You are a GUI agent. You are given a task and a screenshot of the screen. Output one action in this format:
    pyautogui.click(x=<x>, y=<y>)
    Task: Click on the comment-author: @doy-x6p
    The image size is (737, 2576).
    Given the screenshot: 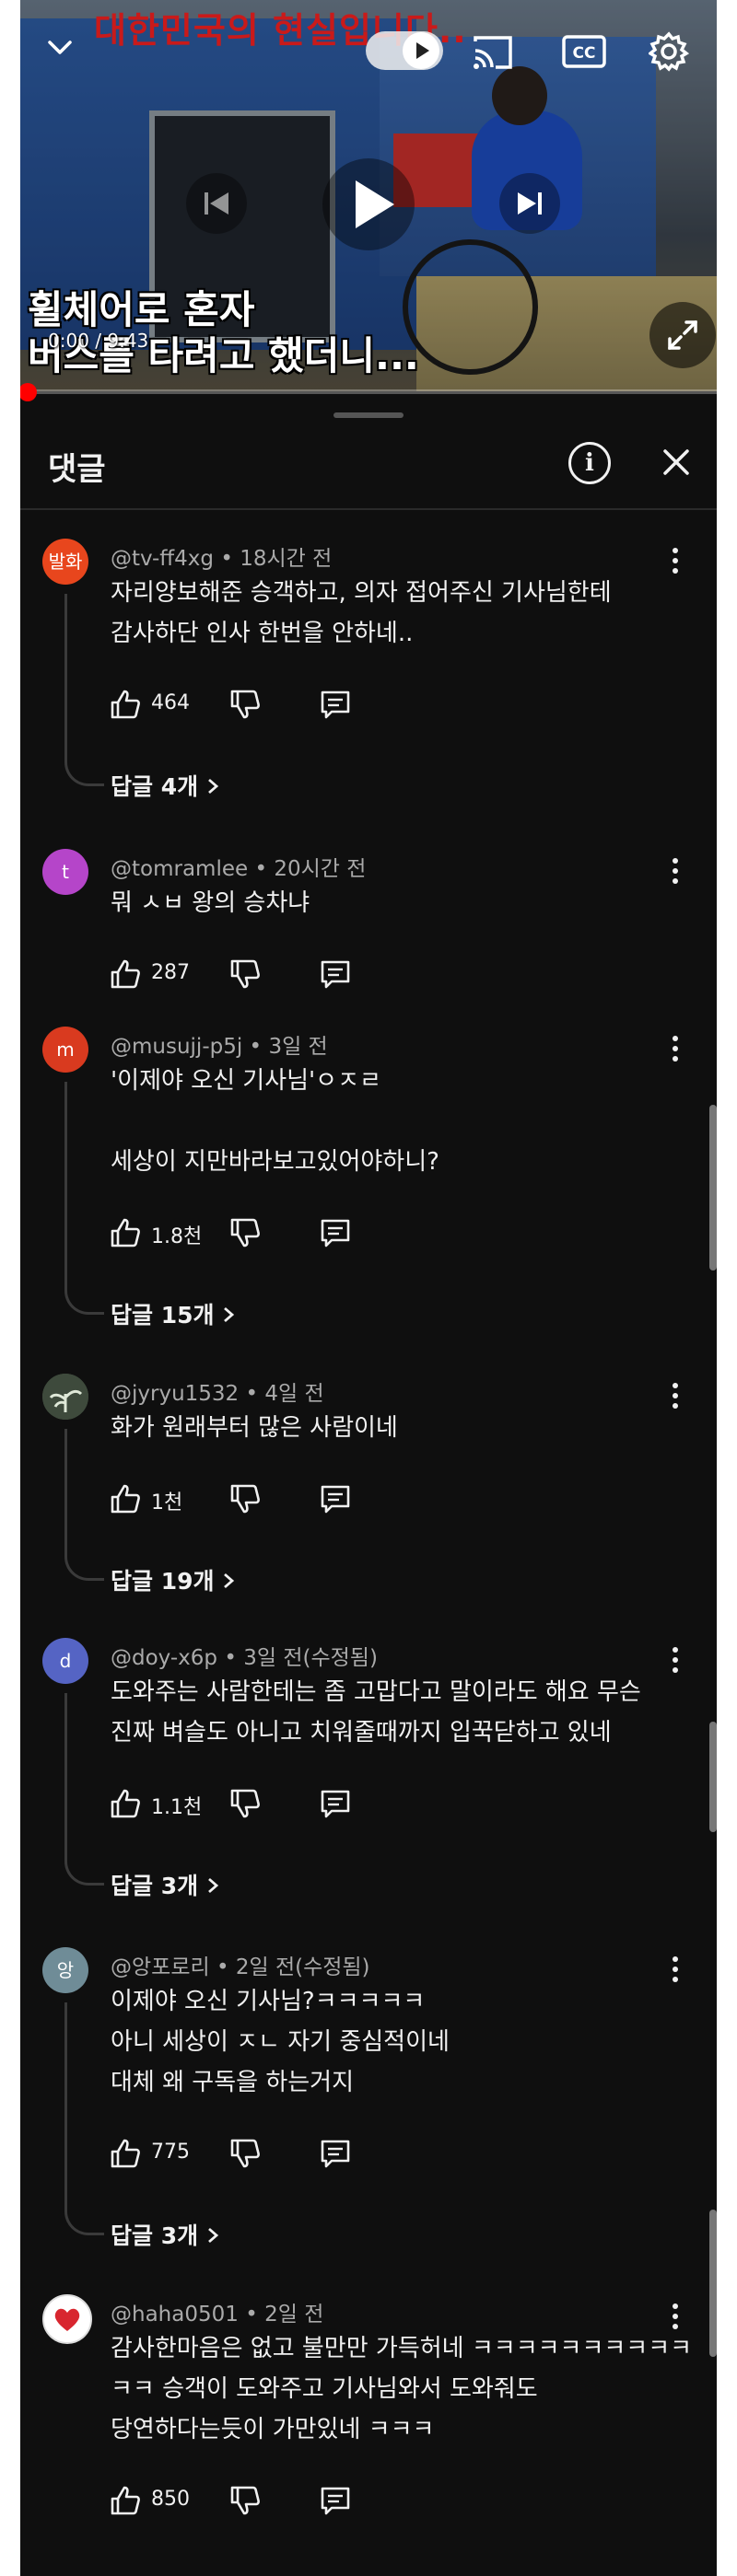 What is the action you would take?
    pyautogui.click(x=164, y=1658)
    